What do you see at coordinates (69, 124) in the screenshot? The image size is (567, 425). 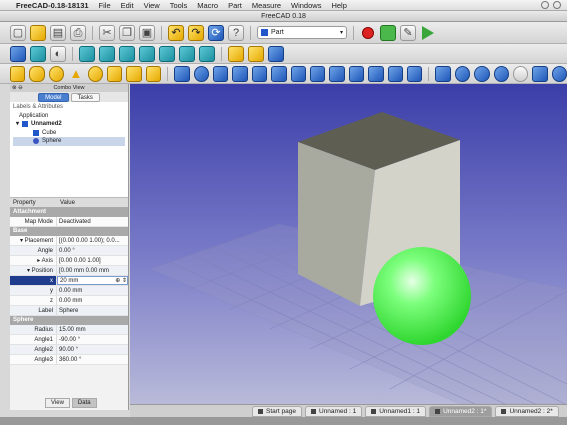 I see `tree-document: ▾ Unnamed2` at bounding box center [69, 124].